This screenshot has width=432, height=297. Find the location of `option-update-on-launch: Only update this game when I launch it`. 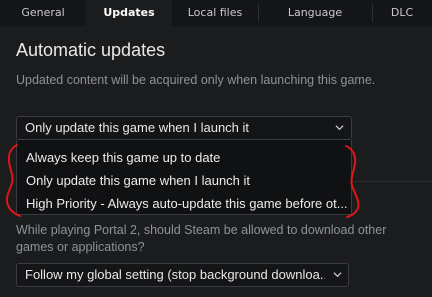

option-update-on-launch: Only update this game when I launch it is located at coordinates (138, 180).